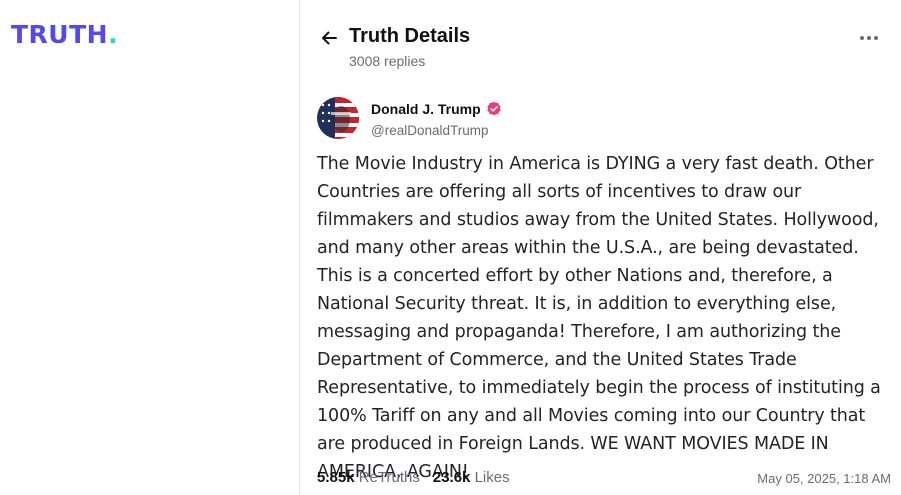 The image size is (901, 495). What do you see at coordinates (430, 130) in the screenshot?
I see `author-handle: @realDonaldTrump` at bounding box center [430, 130].